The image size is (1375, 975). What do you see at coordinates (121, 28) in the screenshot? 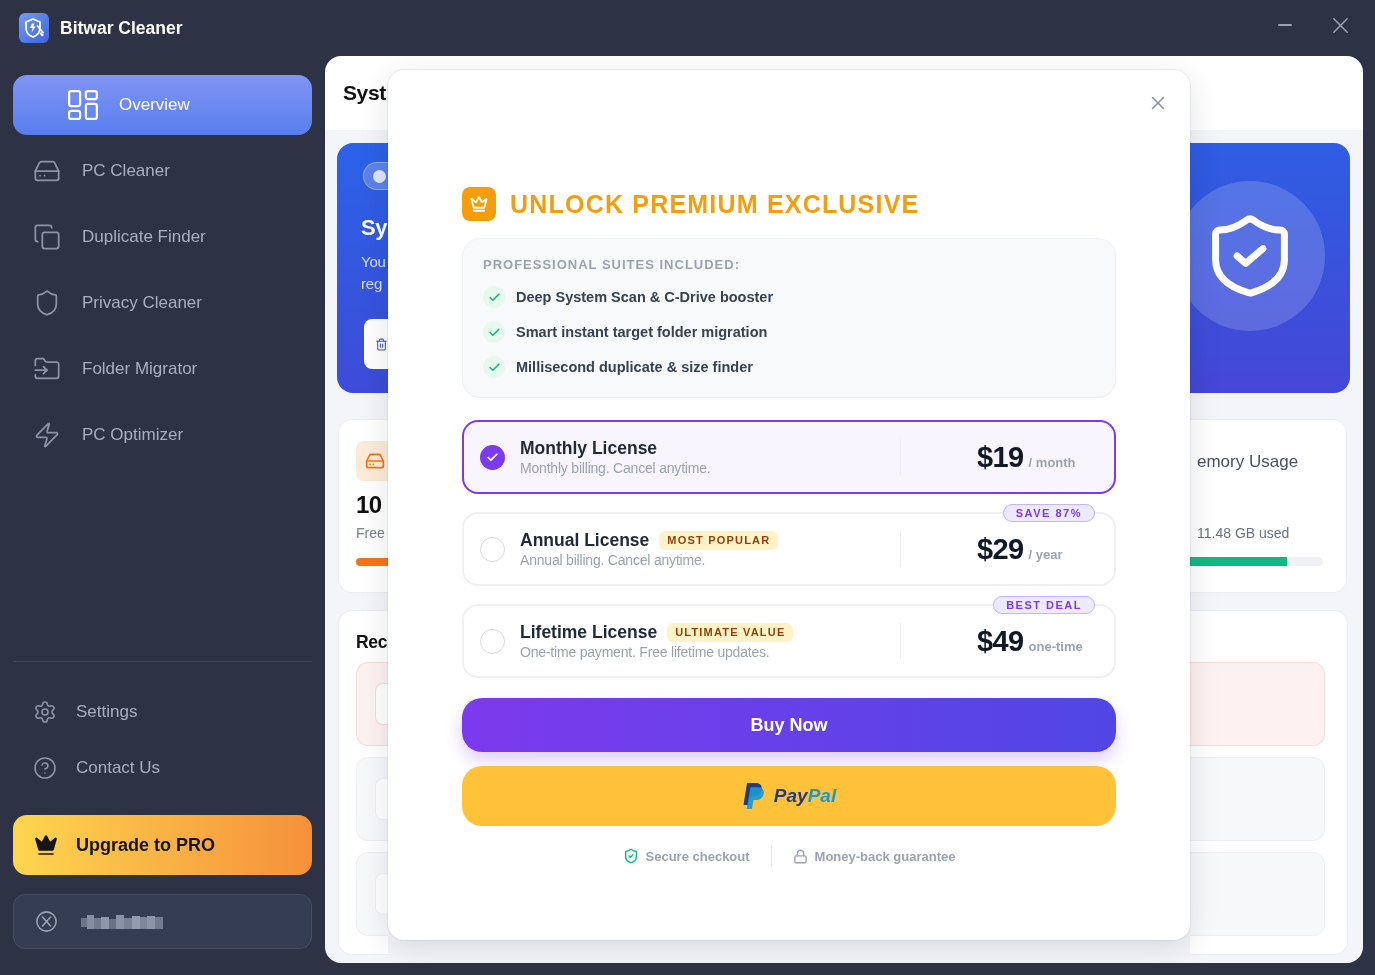
I see `app-title: Bitwar Cleaner` at bounding box center [121, 28].